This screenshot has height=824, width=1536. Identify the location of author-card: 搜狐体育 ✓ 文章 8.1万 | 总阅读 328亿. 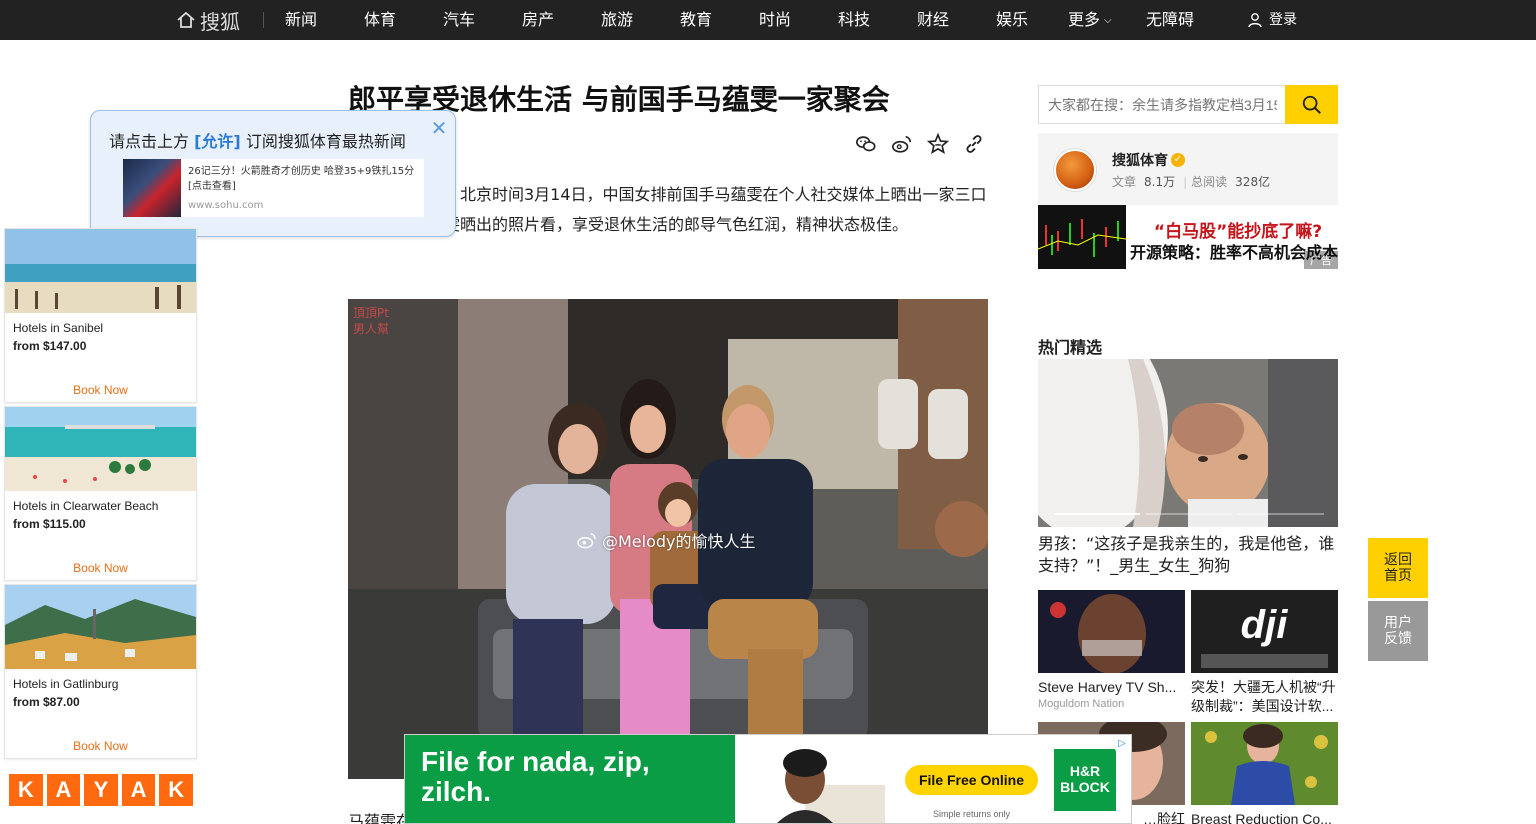
(1188, 169).